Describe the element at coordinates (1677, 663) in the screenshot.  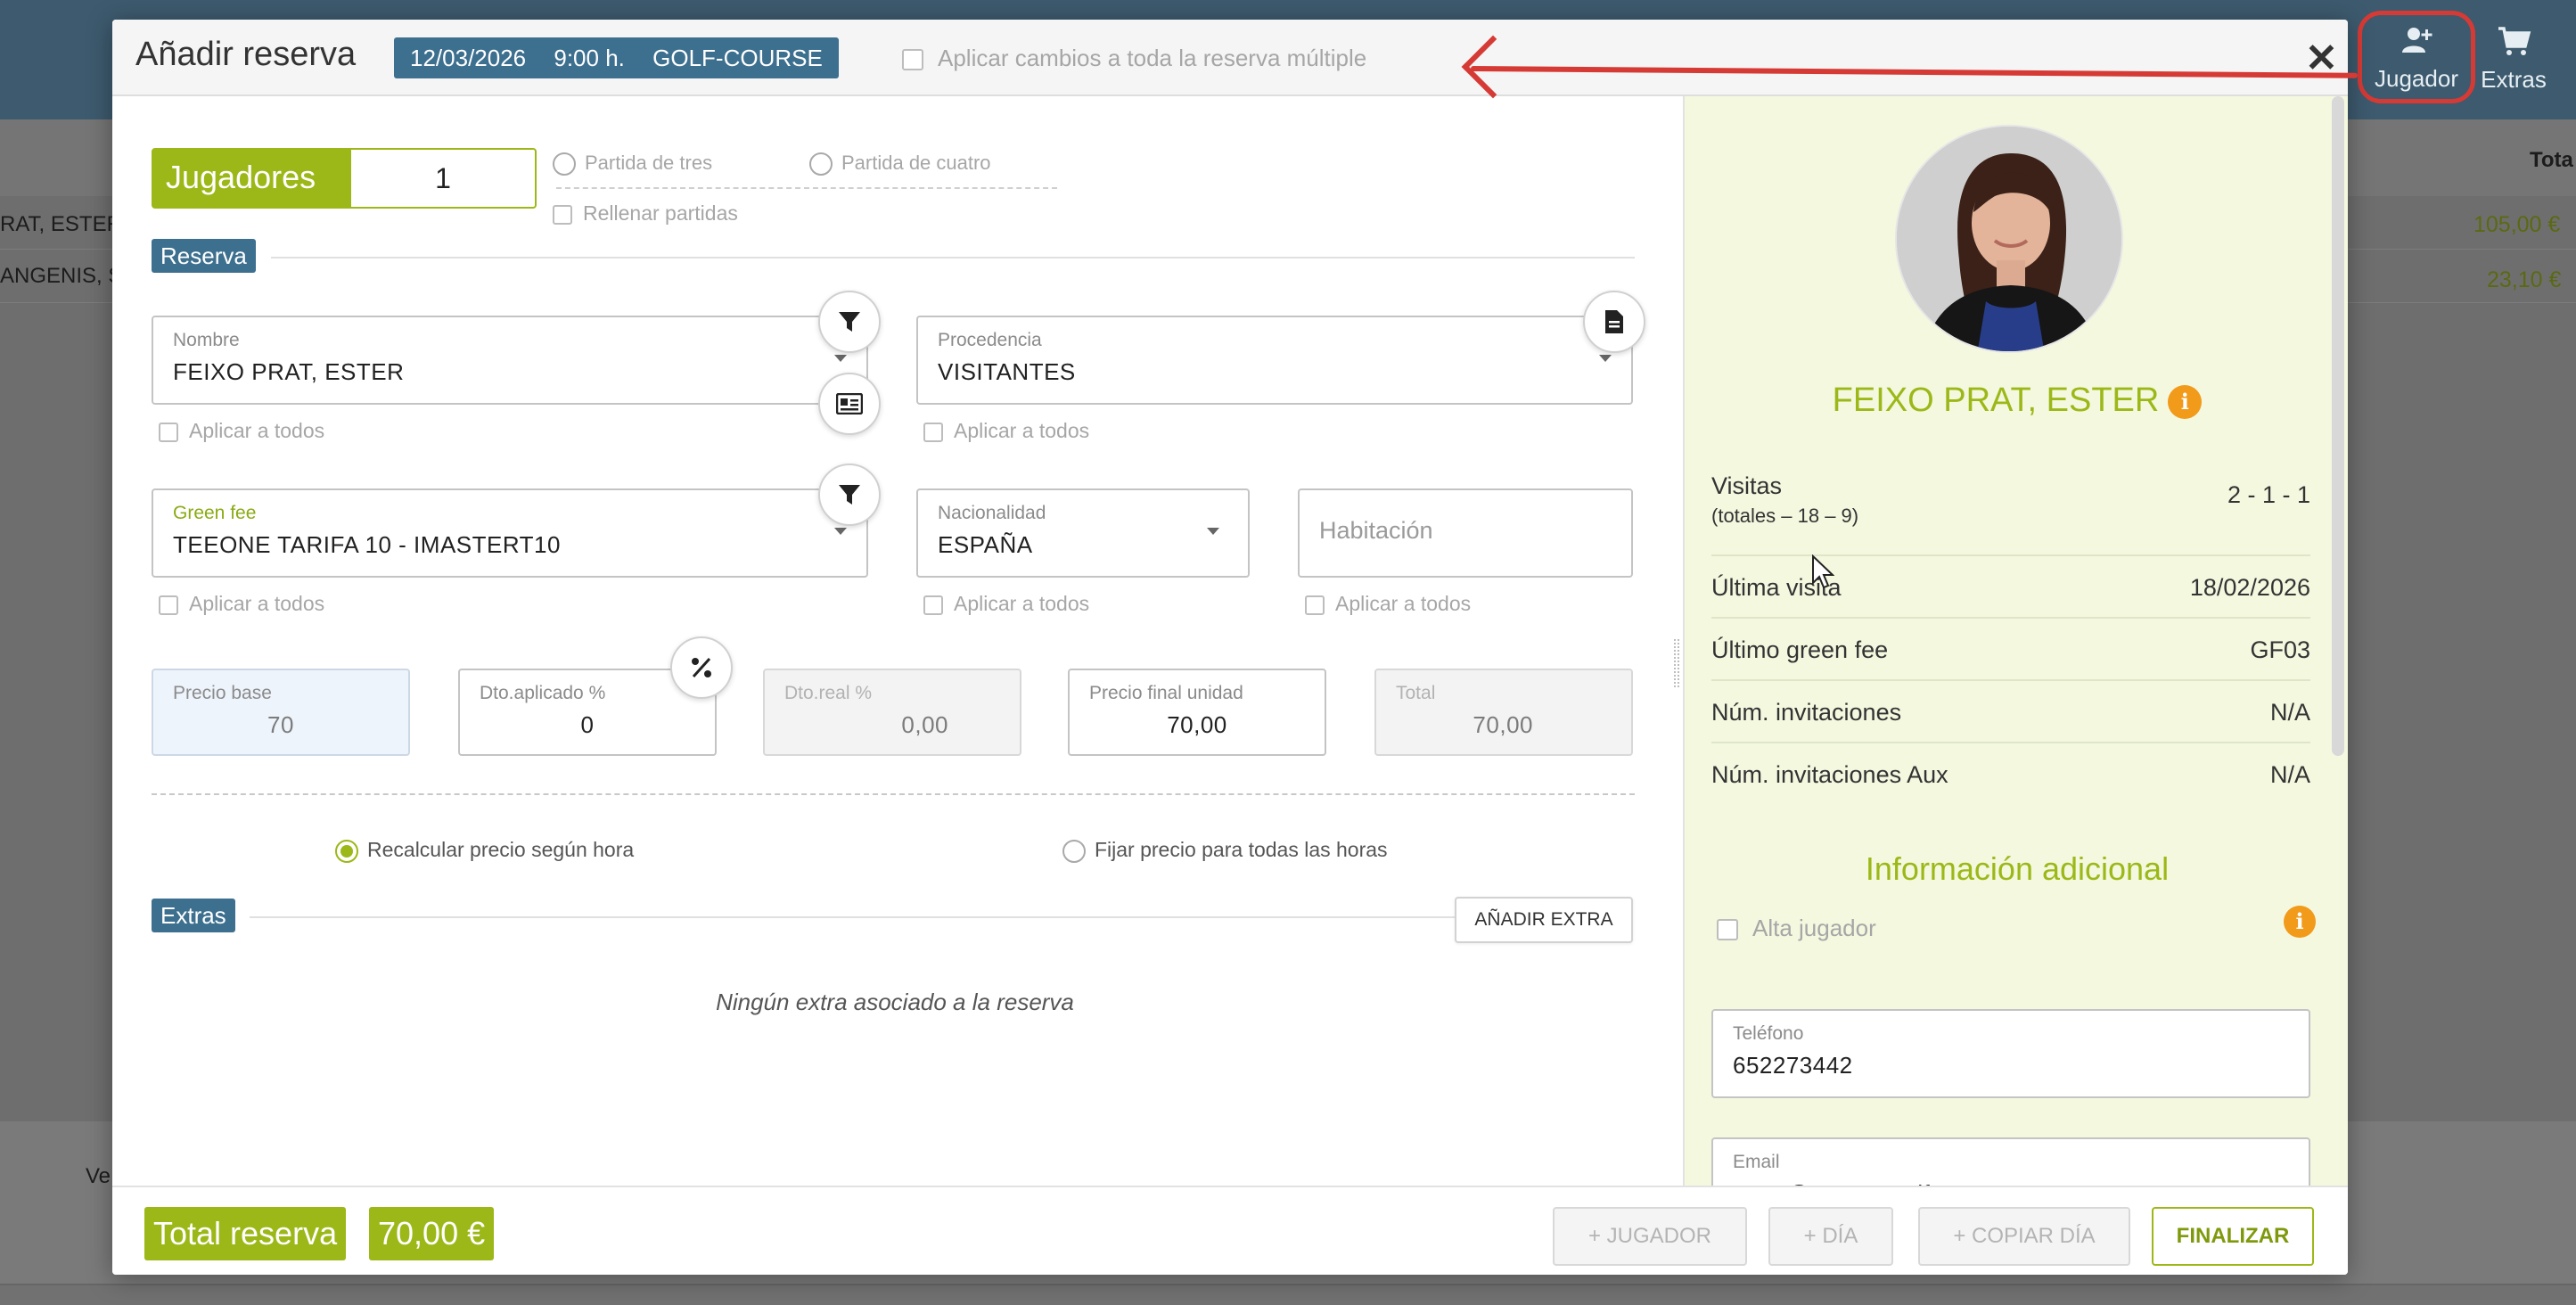
I see `panel-resize-handle` at that location.